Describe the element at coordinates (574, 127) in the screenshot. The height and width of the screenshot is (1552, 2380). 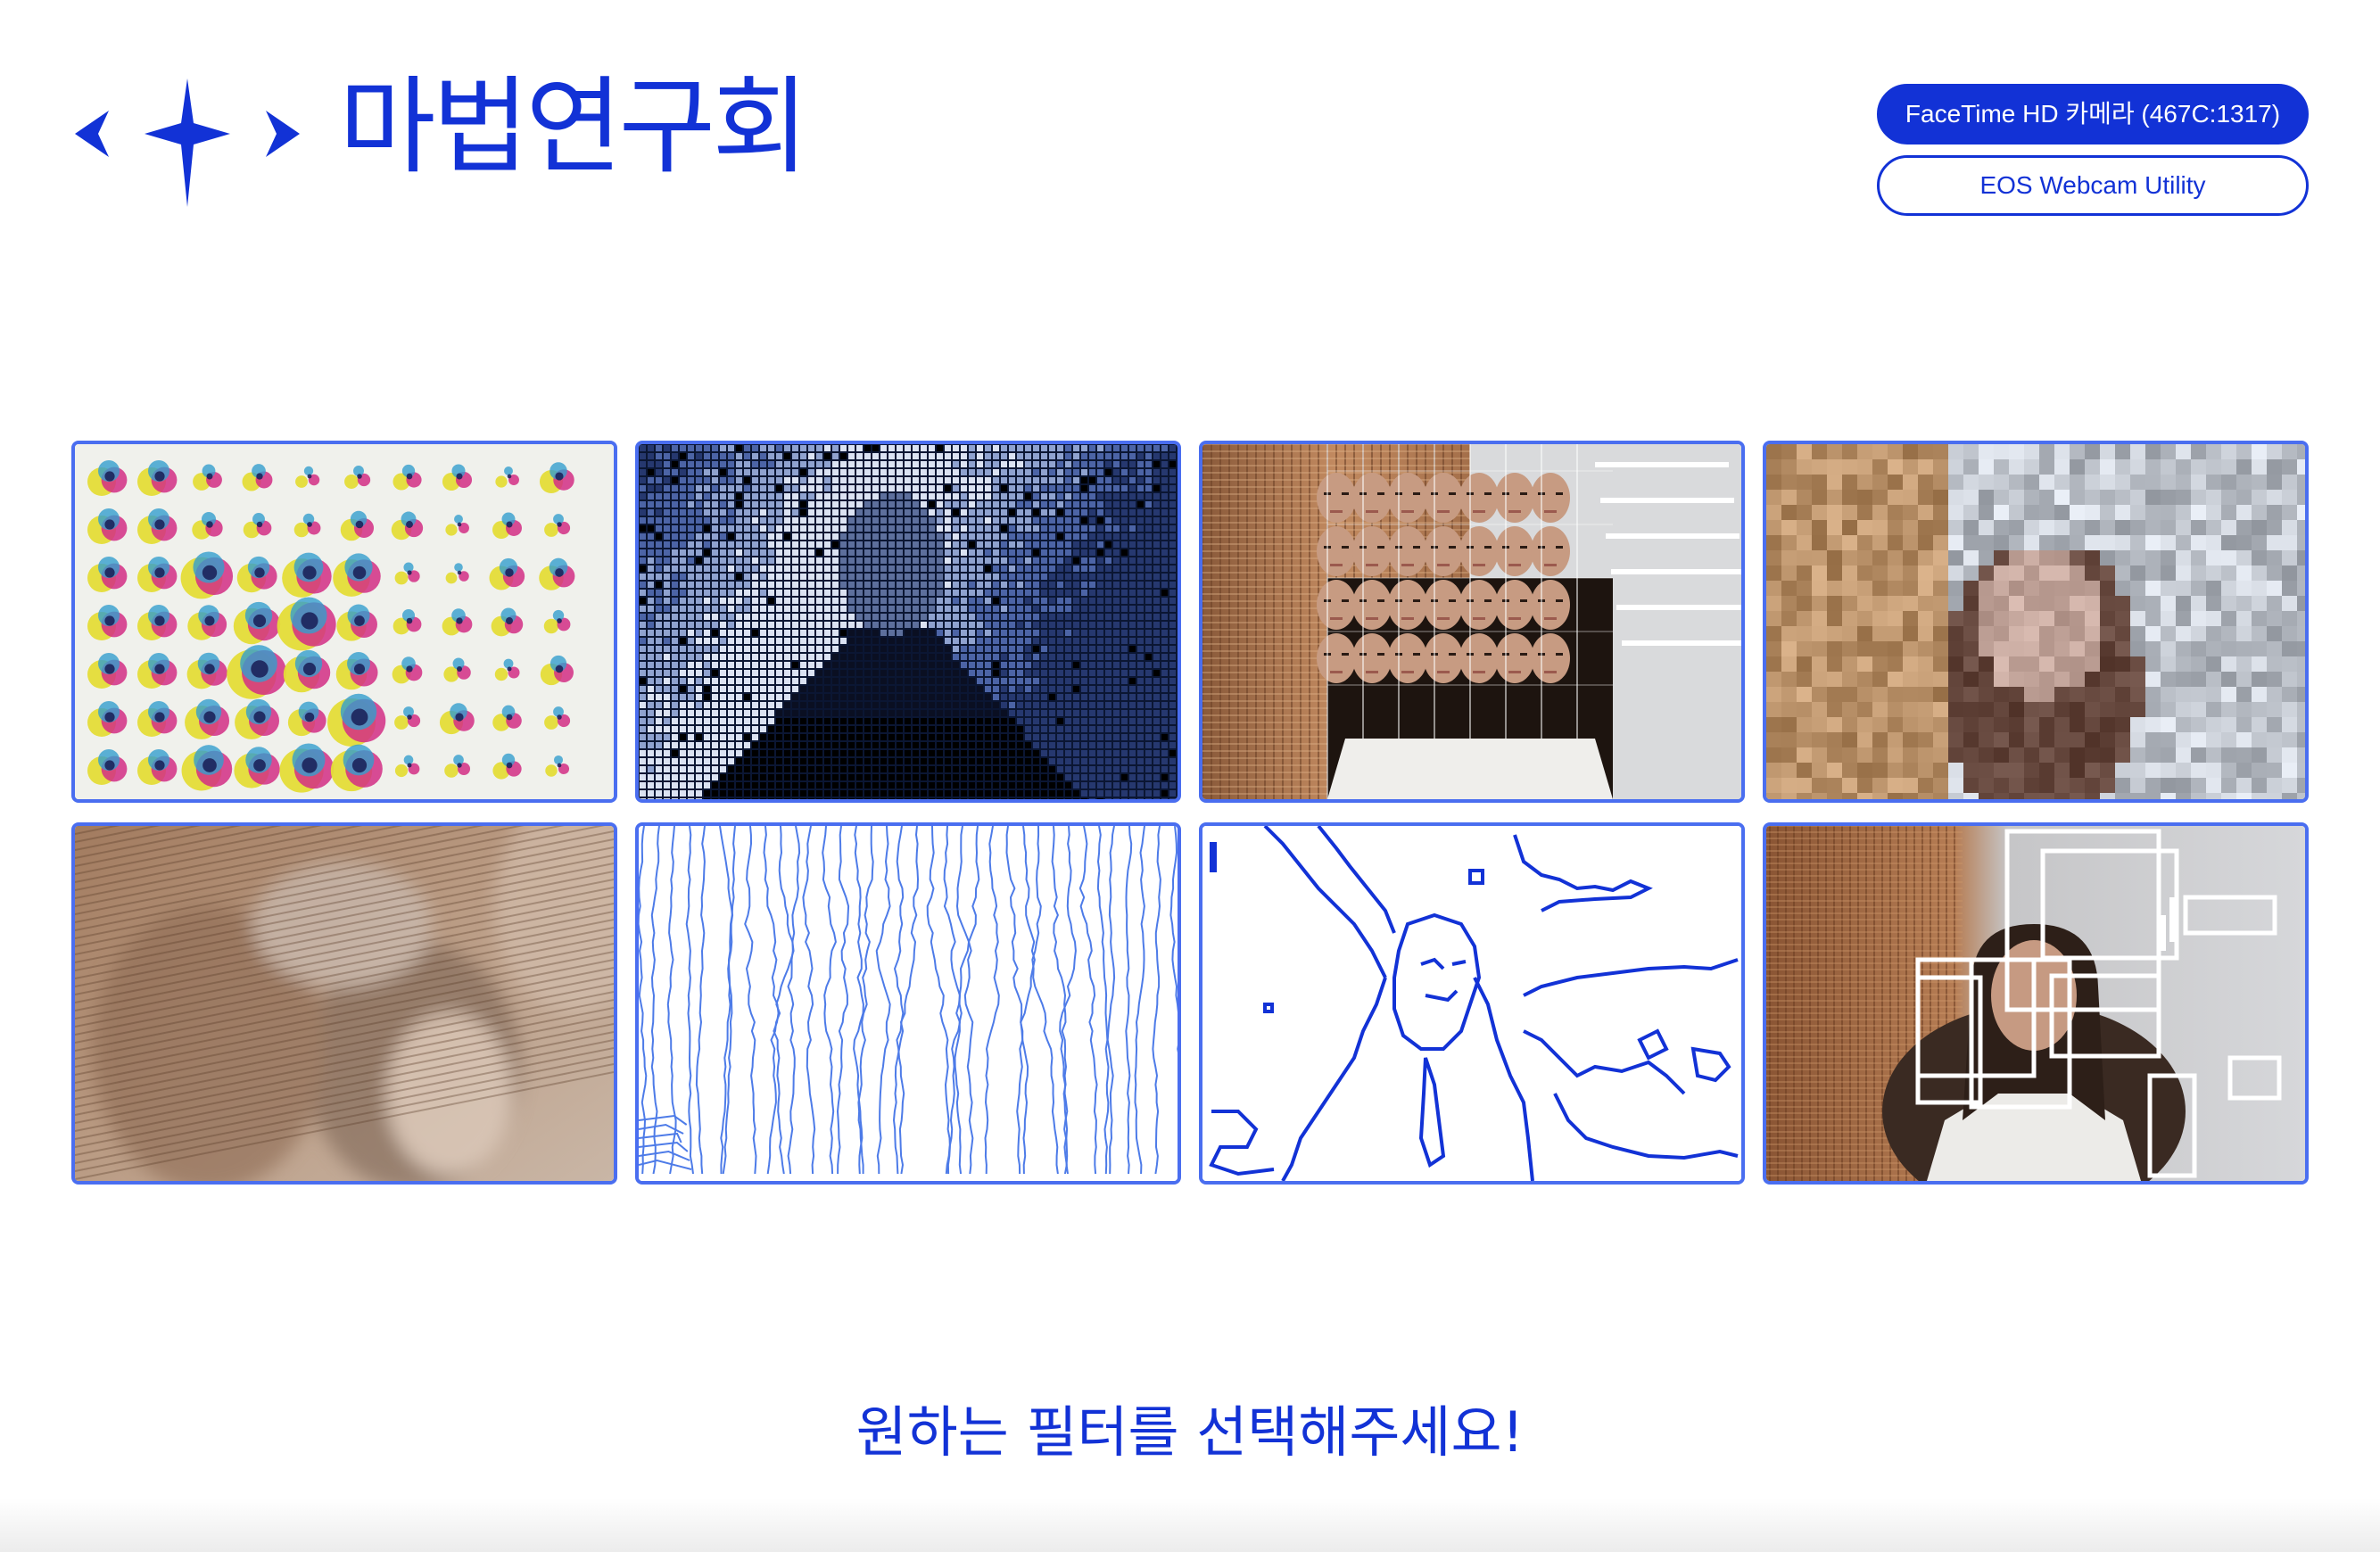
I see `app-title: 마법연구회` at that location.